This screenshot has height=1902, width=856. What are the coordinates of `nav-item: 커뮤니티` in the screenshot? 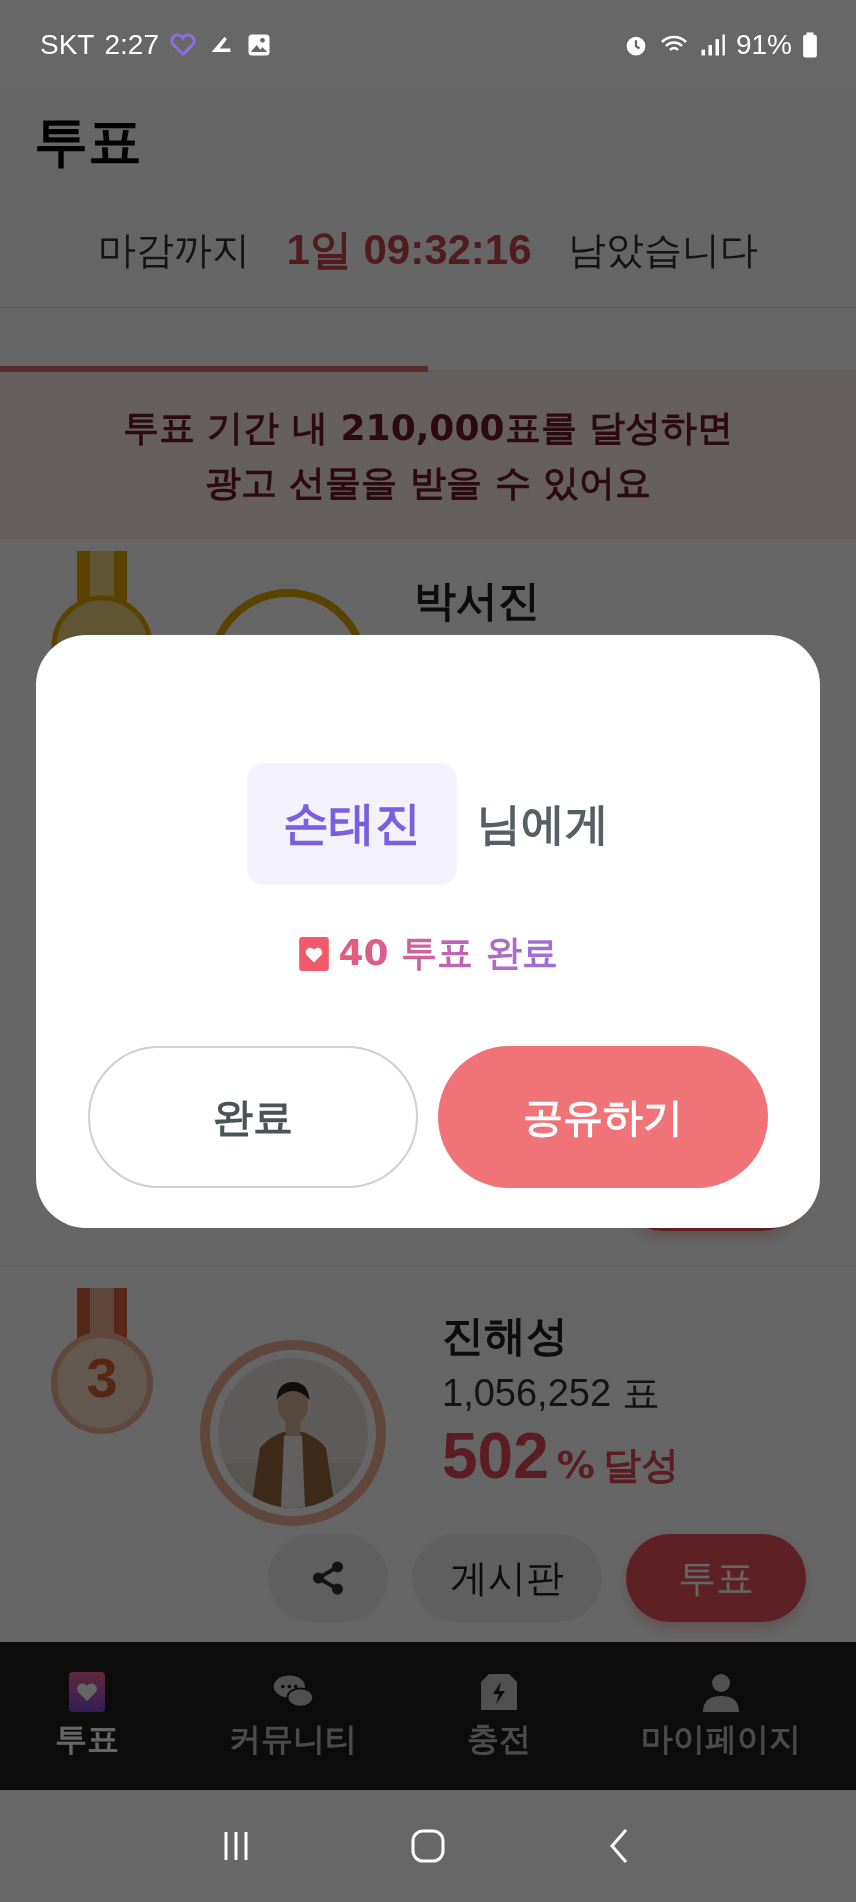 It's located at (293, 1715).